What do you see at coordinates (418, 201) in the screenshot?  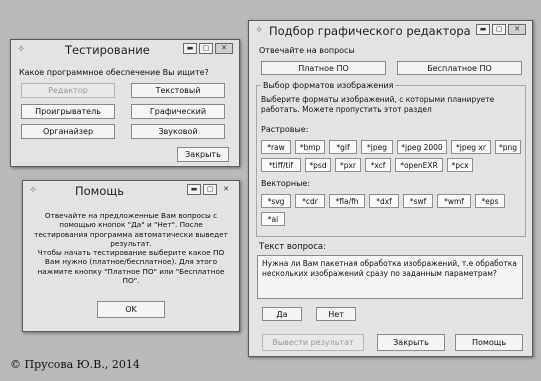 I see `format-swf: *swf` at bounding box center [418, 201].